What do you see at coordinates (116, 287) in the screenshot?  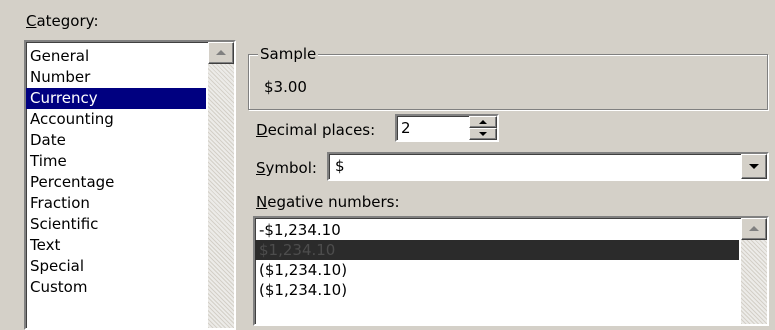 I see `category-item-custom: Custom` at bounding box center [116, 287].